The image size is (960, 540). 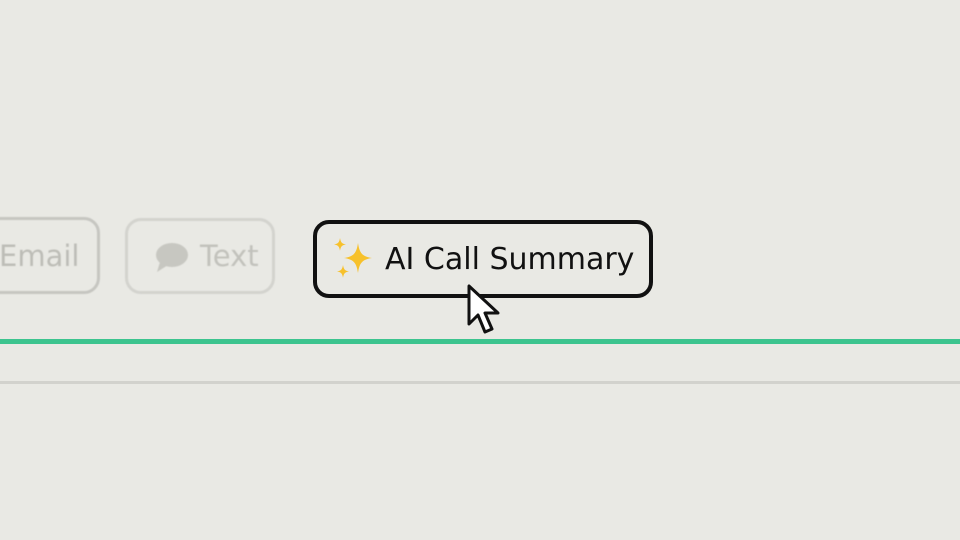 What do you see at coordinates (353, 259) in the screenshot?
I see `sparkles-icon` at bounding box center [353, 259].